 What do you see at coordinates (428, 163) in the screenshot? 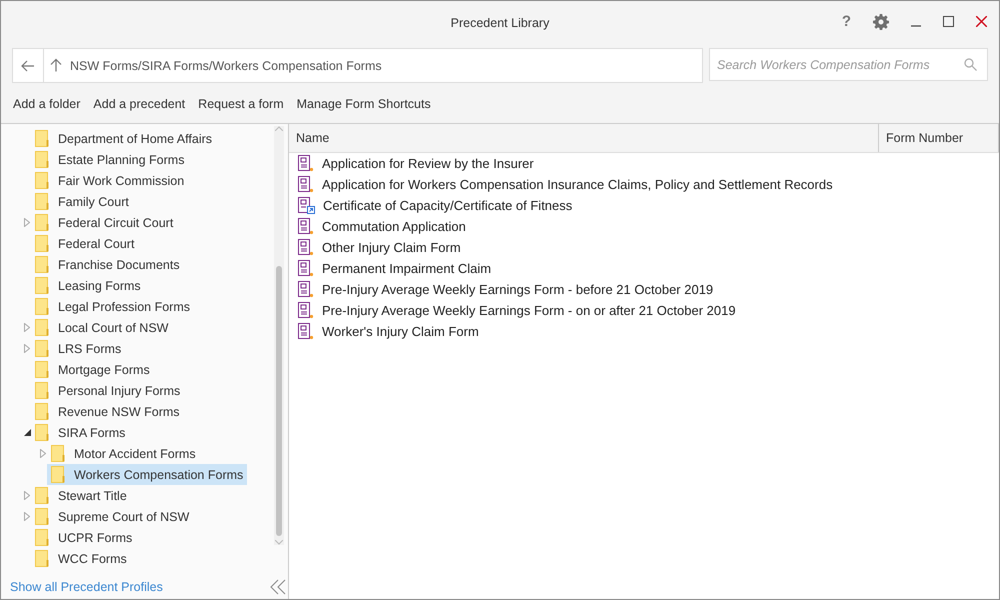
I see `document-name: Application for Review by the Insurer` at bounding box center [428, 163].